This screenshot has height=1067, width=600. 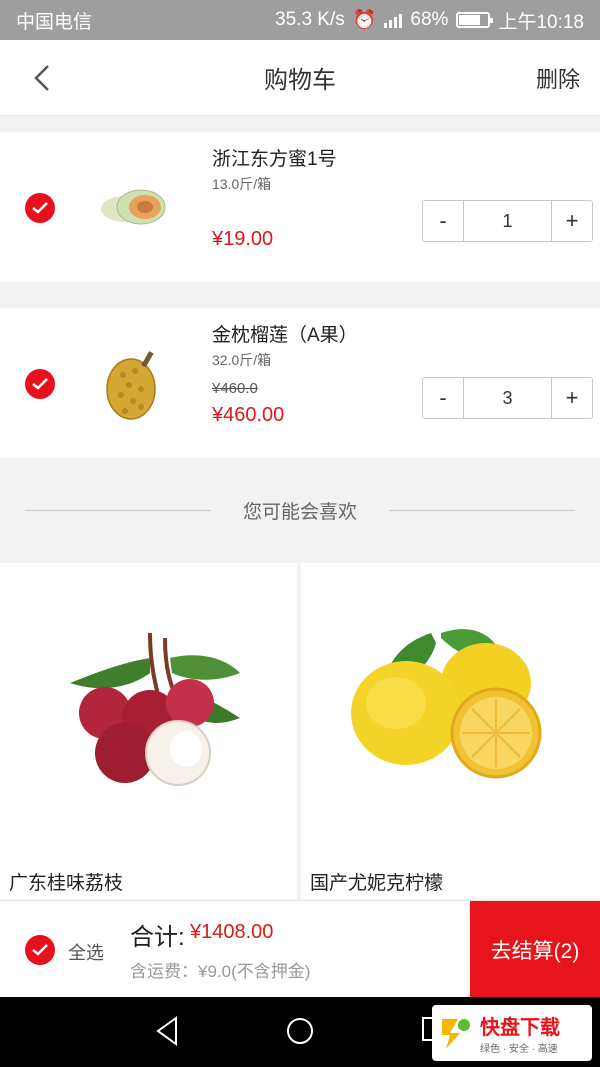 I want to click on shipping-note: 含运费：¥9.0(不含押金), so click(x=220, y=971).